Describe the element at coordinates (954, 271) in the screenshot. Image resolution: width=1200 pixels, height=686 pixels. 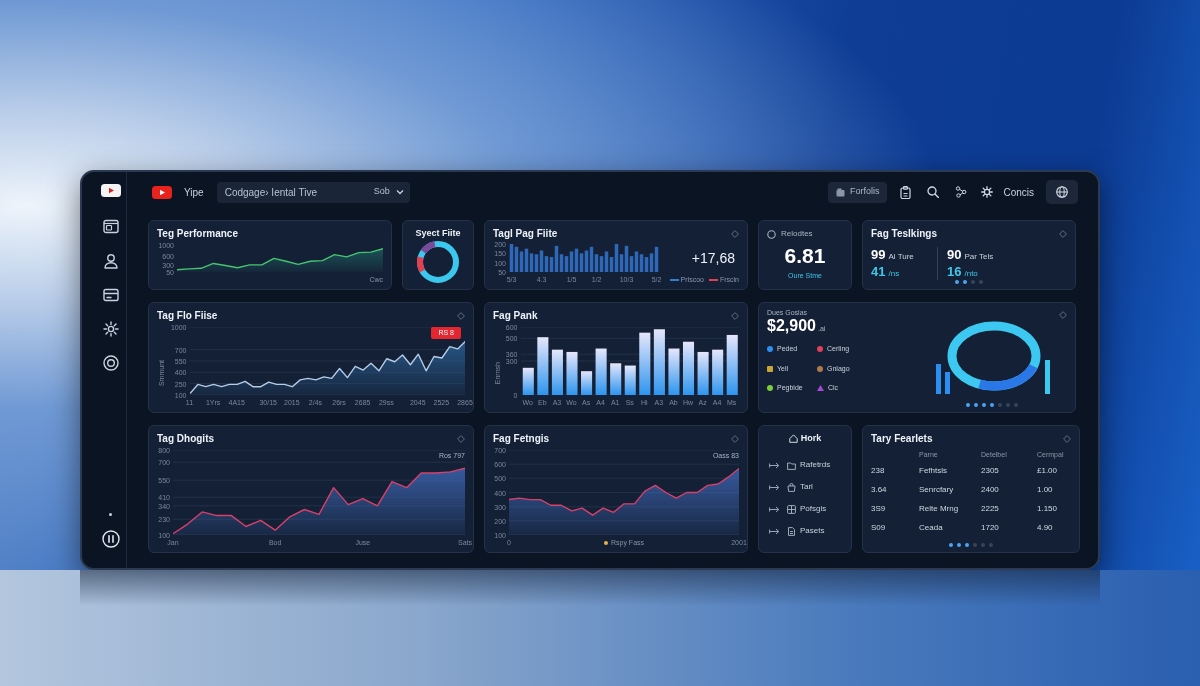
I see `stat-value: 16` at that location.